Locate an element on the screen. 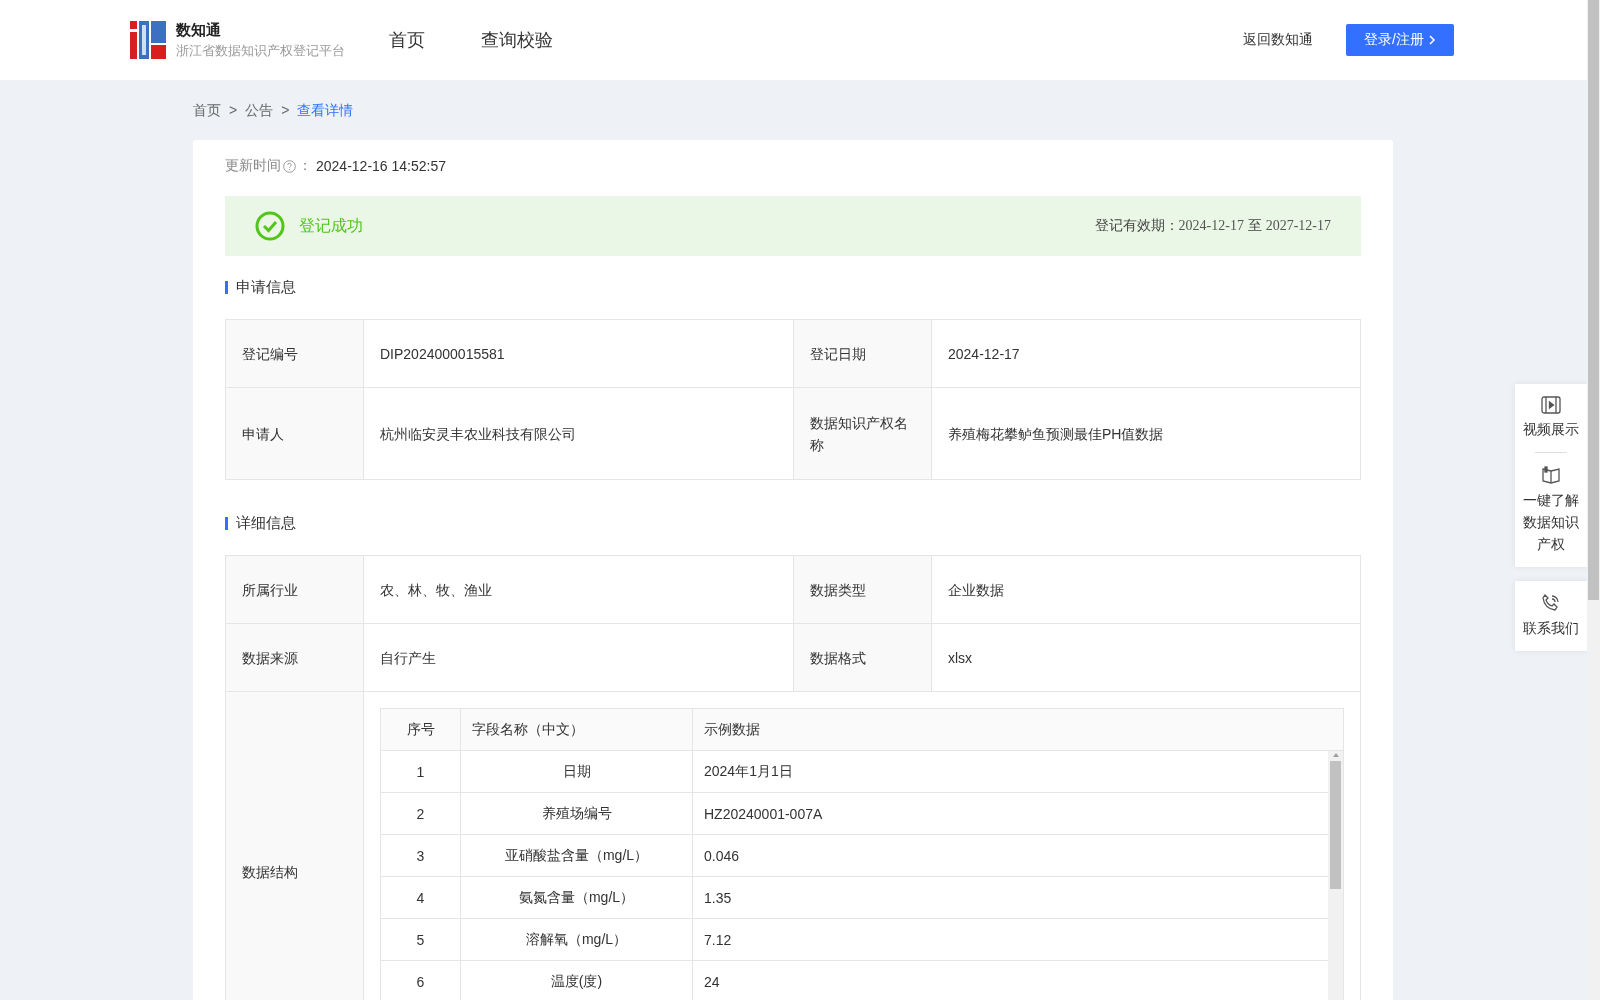 This screenshot has width=1600, height=1000. back-link: 返回数知通 is located at coordinates (1278, 40).